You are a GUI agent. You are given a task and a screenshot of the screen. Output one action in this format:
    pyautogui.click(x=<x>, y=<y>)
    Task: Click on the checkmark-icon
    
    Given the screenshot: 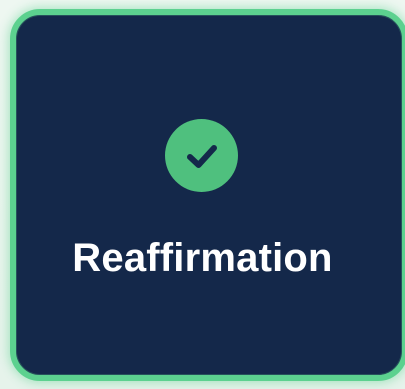 What is the action you would take?
    pyautogui.click(x=201, y=156)
    